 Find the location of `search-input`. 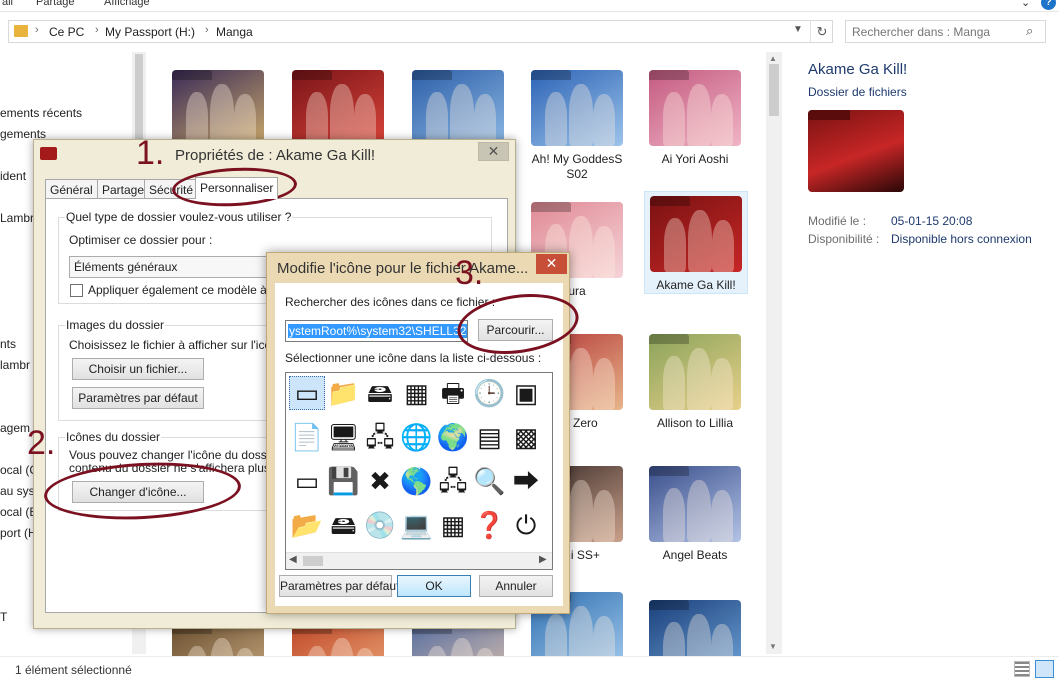

search-input is located at coordinates (937, 32).